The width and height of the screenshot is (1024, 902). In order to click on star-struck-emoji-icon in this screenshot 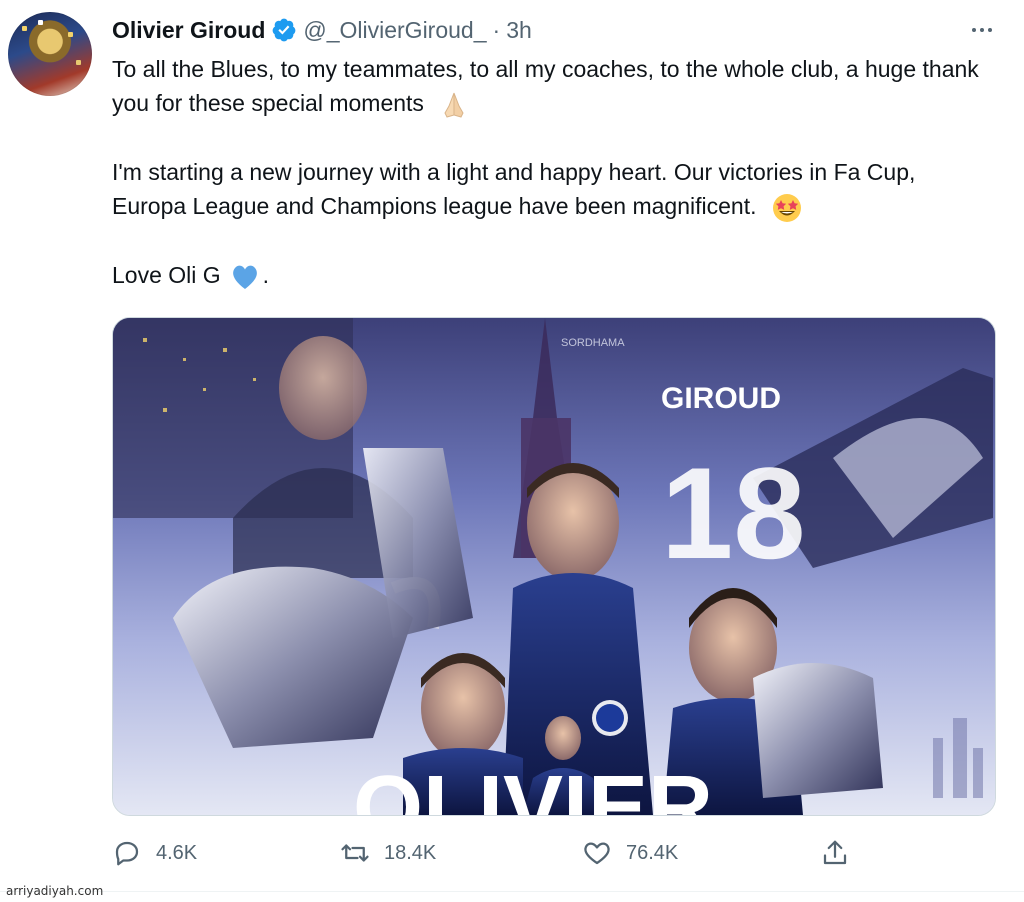, I will do `click(786, 207)`.